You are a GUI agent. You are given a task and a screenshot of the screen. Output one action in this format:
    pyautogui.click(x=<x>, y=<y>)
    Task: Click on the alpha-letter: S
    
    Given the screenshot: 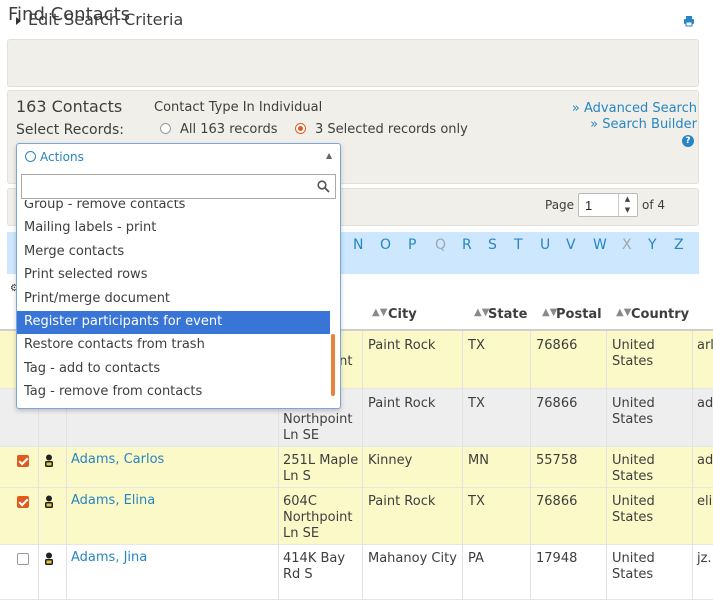 What is the action you would take?
    pyautogui.click(x=492, y=245)
    